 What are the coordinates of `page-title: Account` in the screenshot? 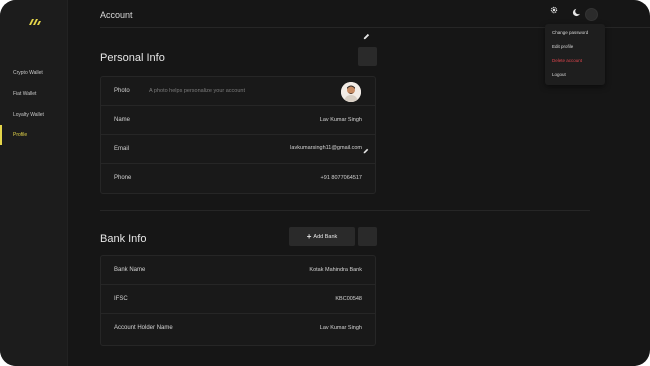 It's located at (116, 15).